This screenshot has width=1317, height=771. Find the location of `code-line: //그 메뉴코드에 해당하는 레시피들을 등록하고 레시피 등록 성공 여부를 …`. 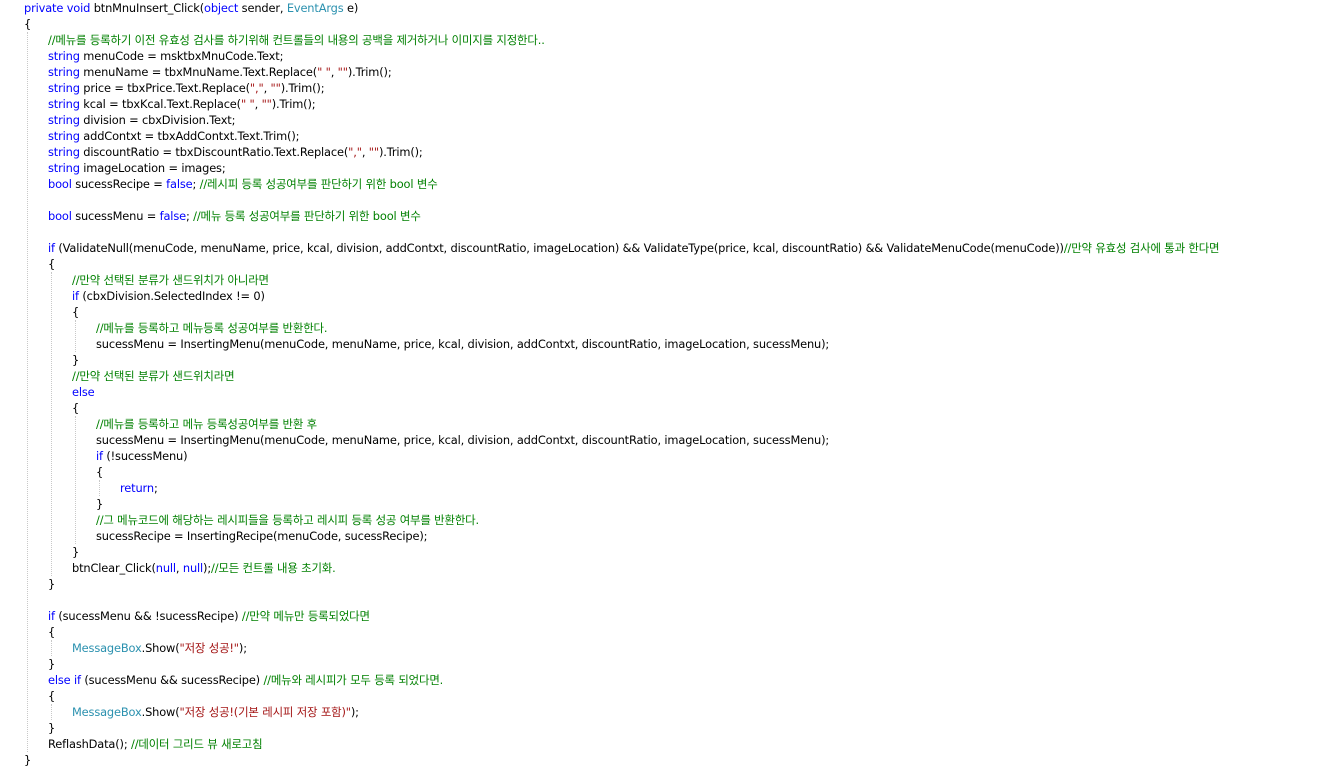

code-line: //그 메뉴코드에 해당하는 레시피들을 등록하고 레시피 등록 성공 여부를 … is located at coordinates (287, 520).